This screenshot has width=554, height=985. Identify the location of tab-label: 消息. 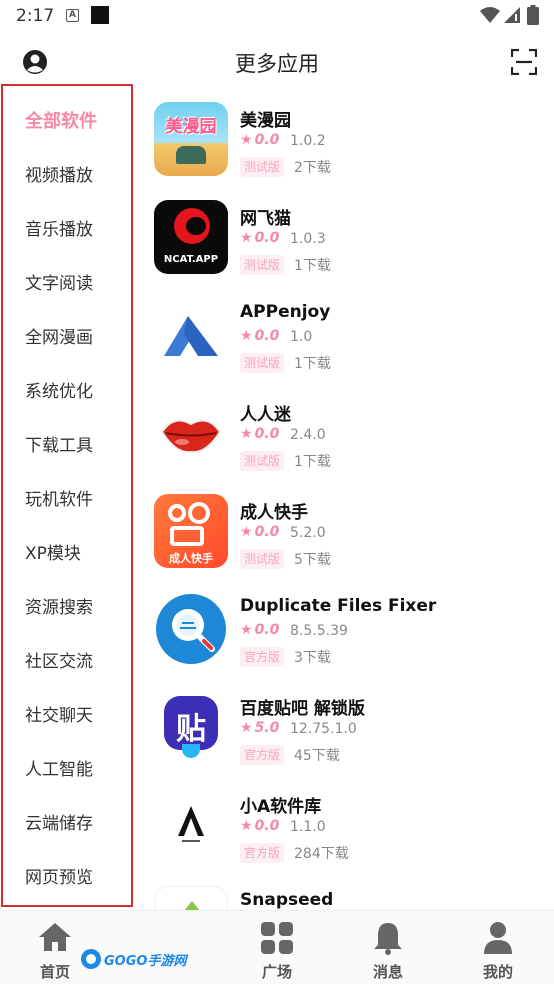
(387, 972).